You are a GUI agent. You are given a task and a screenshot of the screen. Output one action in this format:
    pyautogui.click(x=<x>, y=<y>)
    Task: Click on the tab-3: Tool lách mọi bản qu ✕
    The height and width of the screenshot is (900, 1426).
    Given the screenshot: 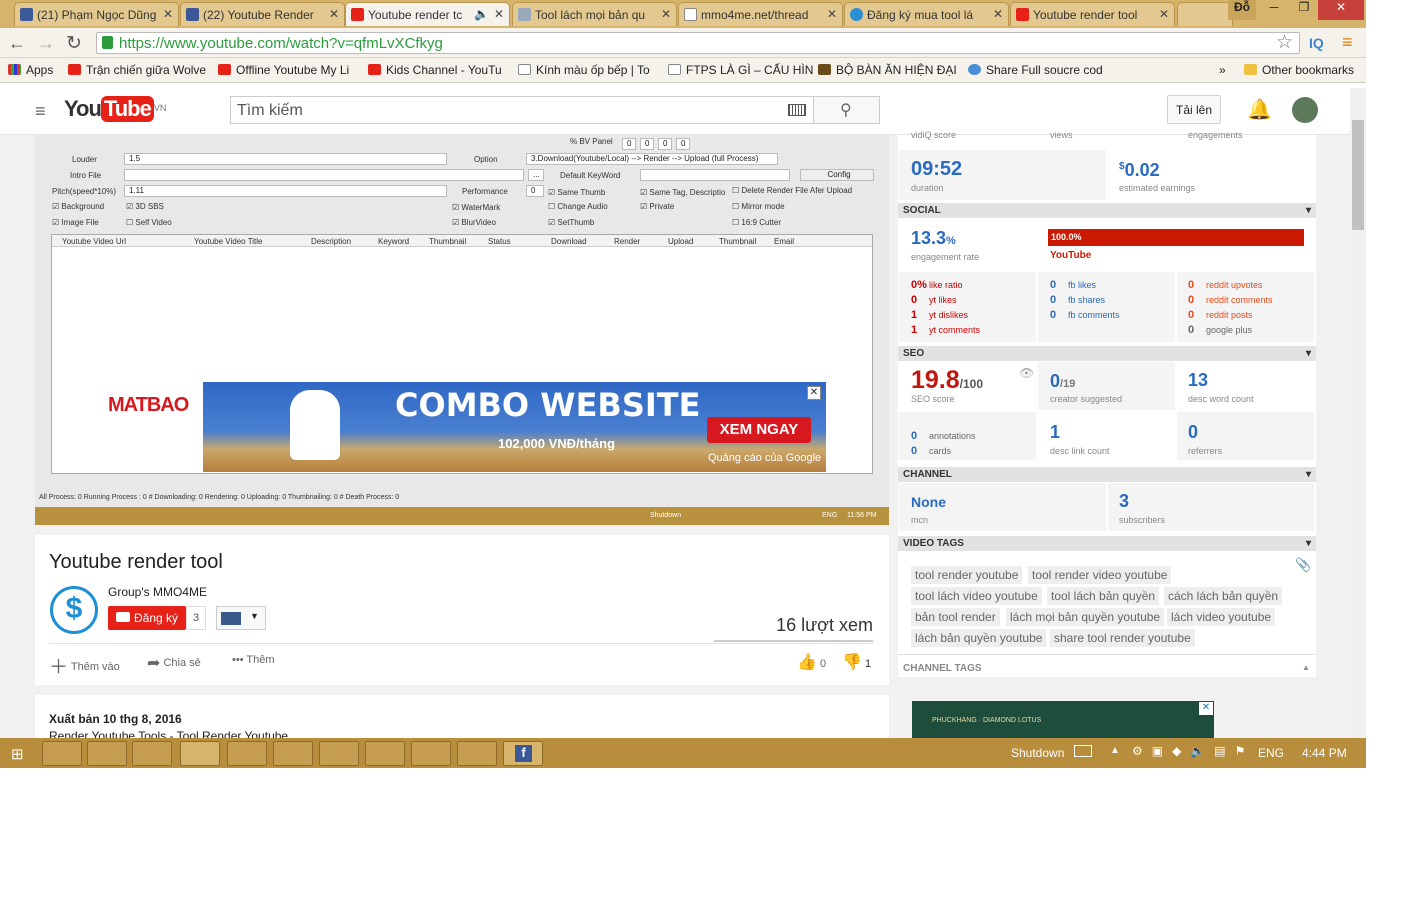 What is the action you would take?
    pyautogui.click(x=594, y=14)
    